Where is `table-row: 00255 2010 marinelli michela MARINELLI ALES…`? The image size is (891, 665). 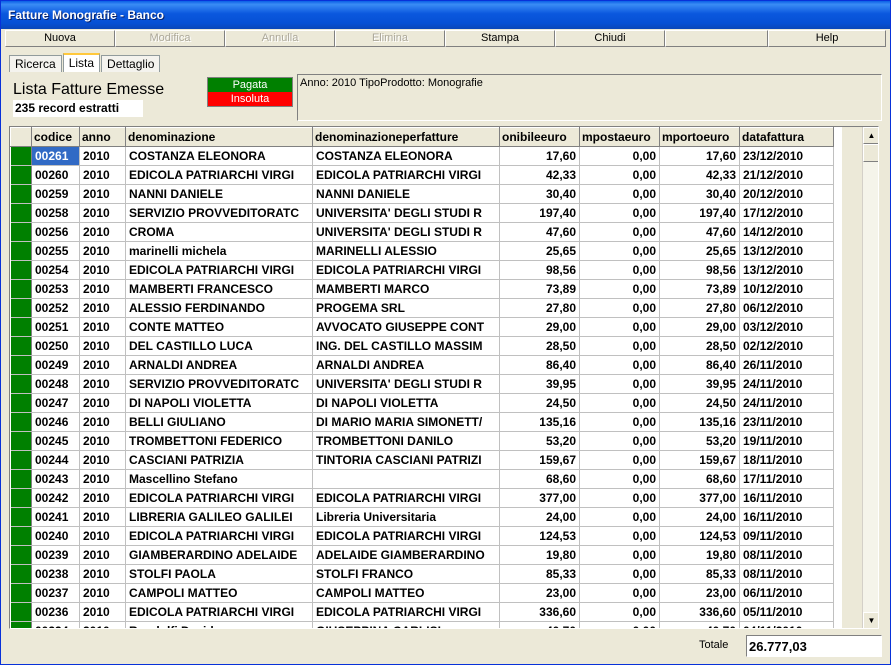
table-row: 00255 2010 marinelli michela MARINELLI ALES… is located at coordinates (422, 251).